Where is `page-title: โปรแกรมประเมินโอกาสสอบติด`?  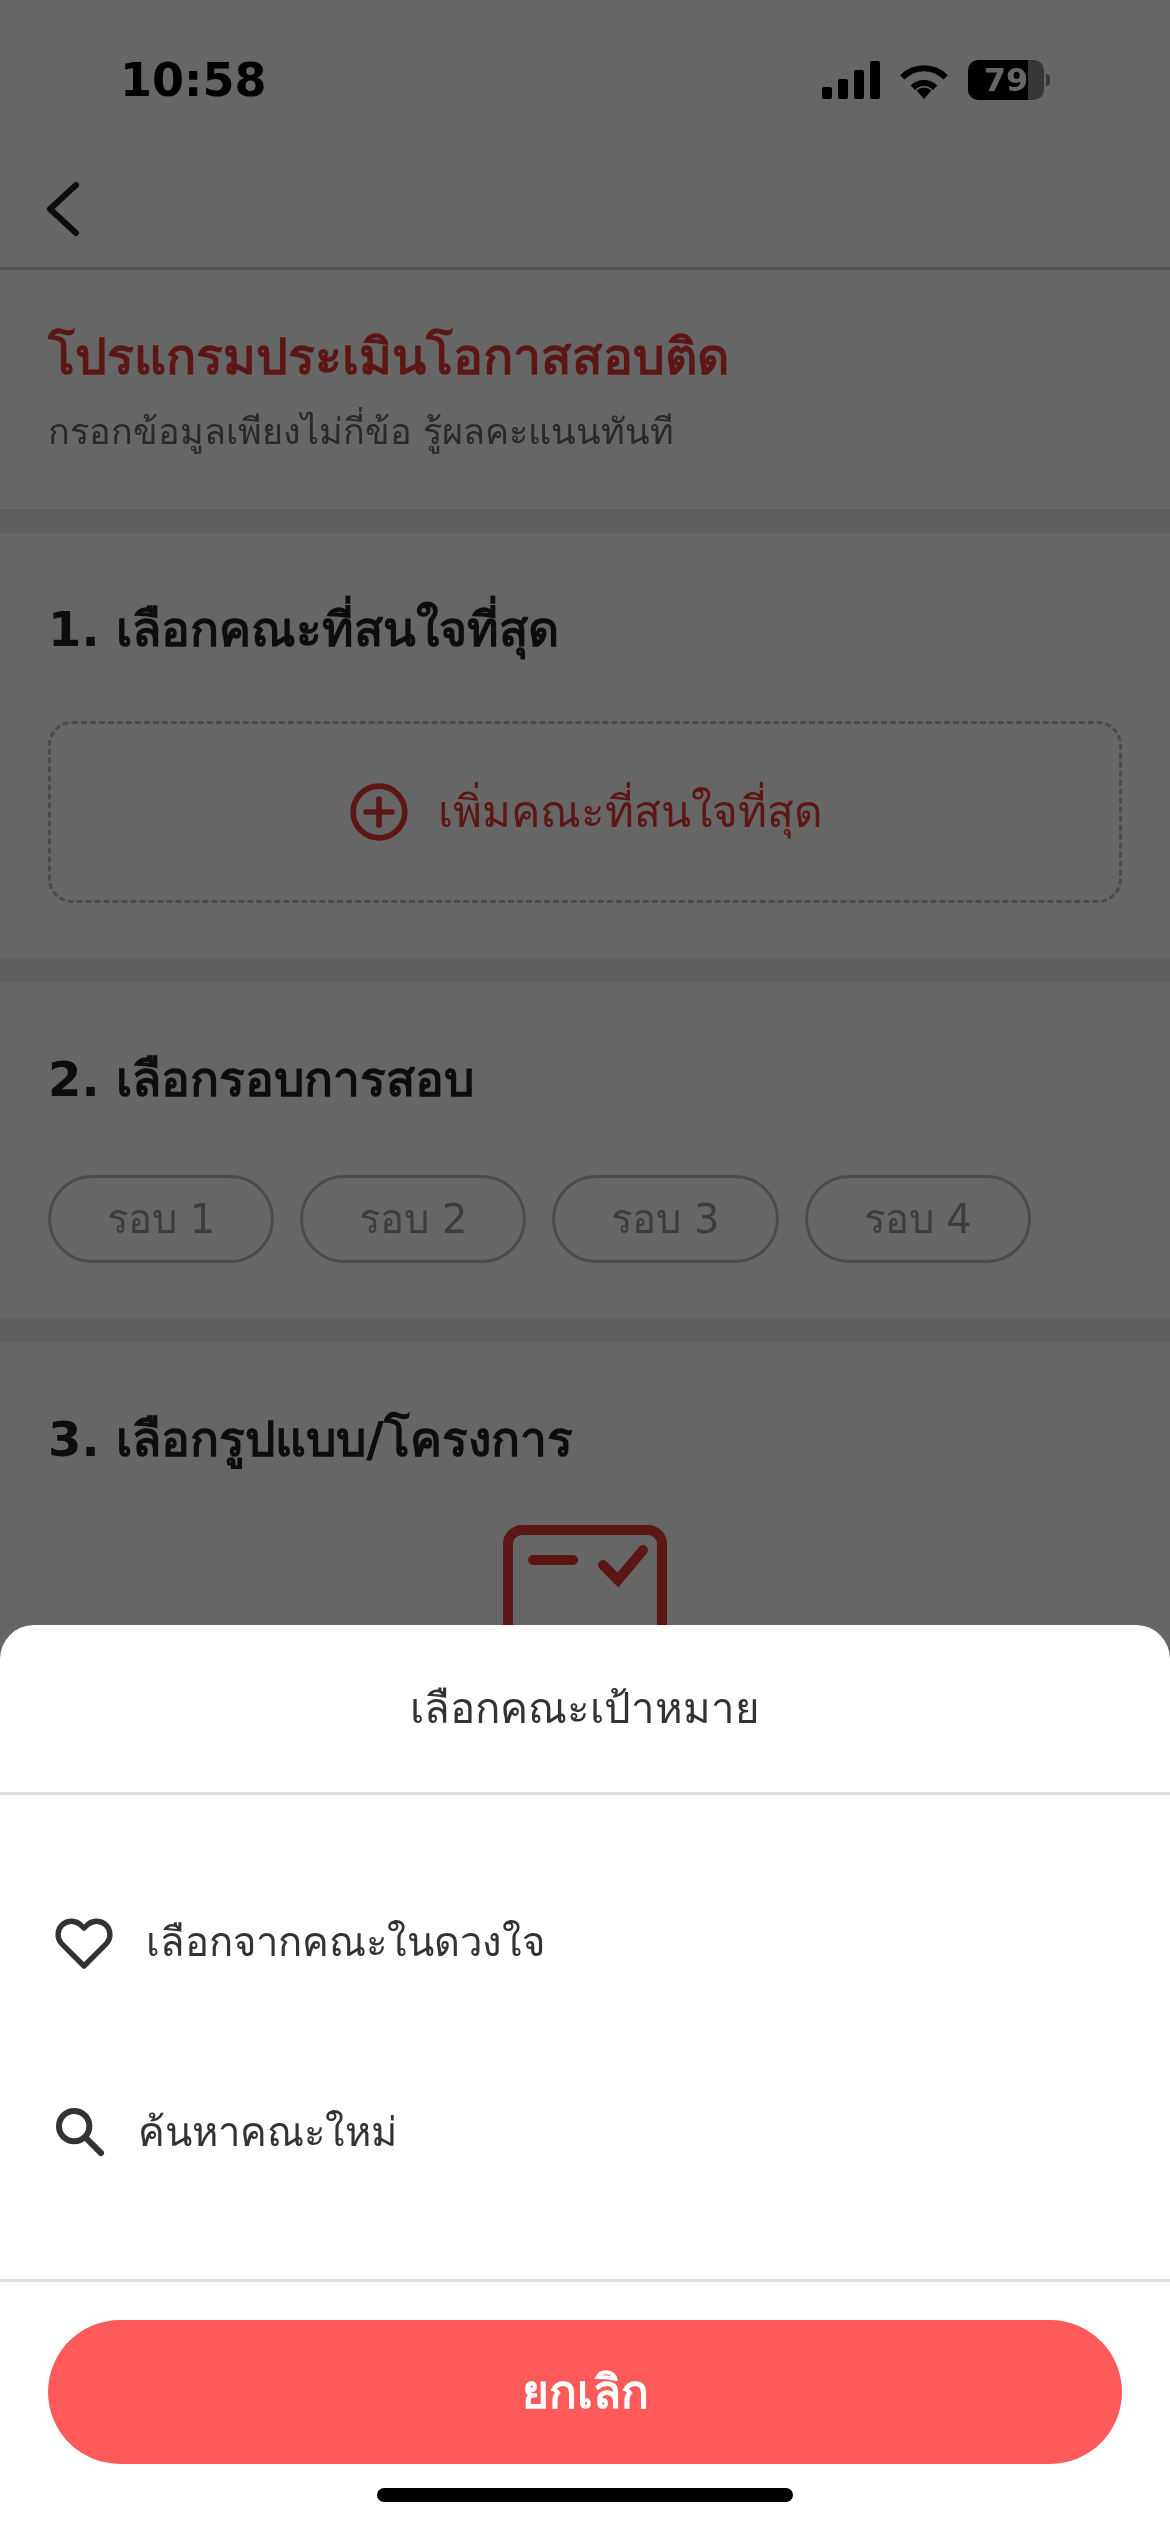 page-title: โปรแกรมประเมินโอกาสสอบติด is located at coordinates (389, 357).